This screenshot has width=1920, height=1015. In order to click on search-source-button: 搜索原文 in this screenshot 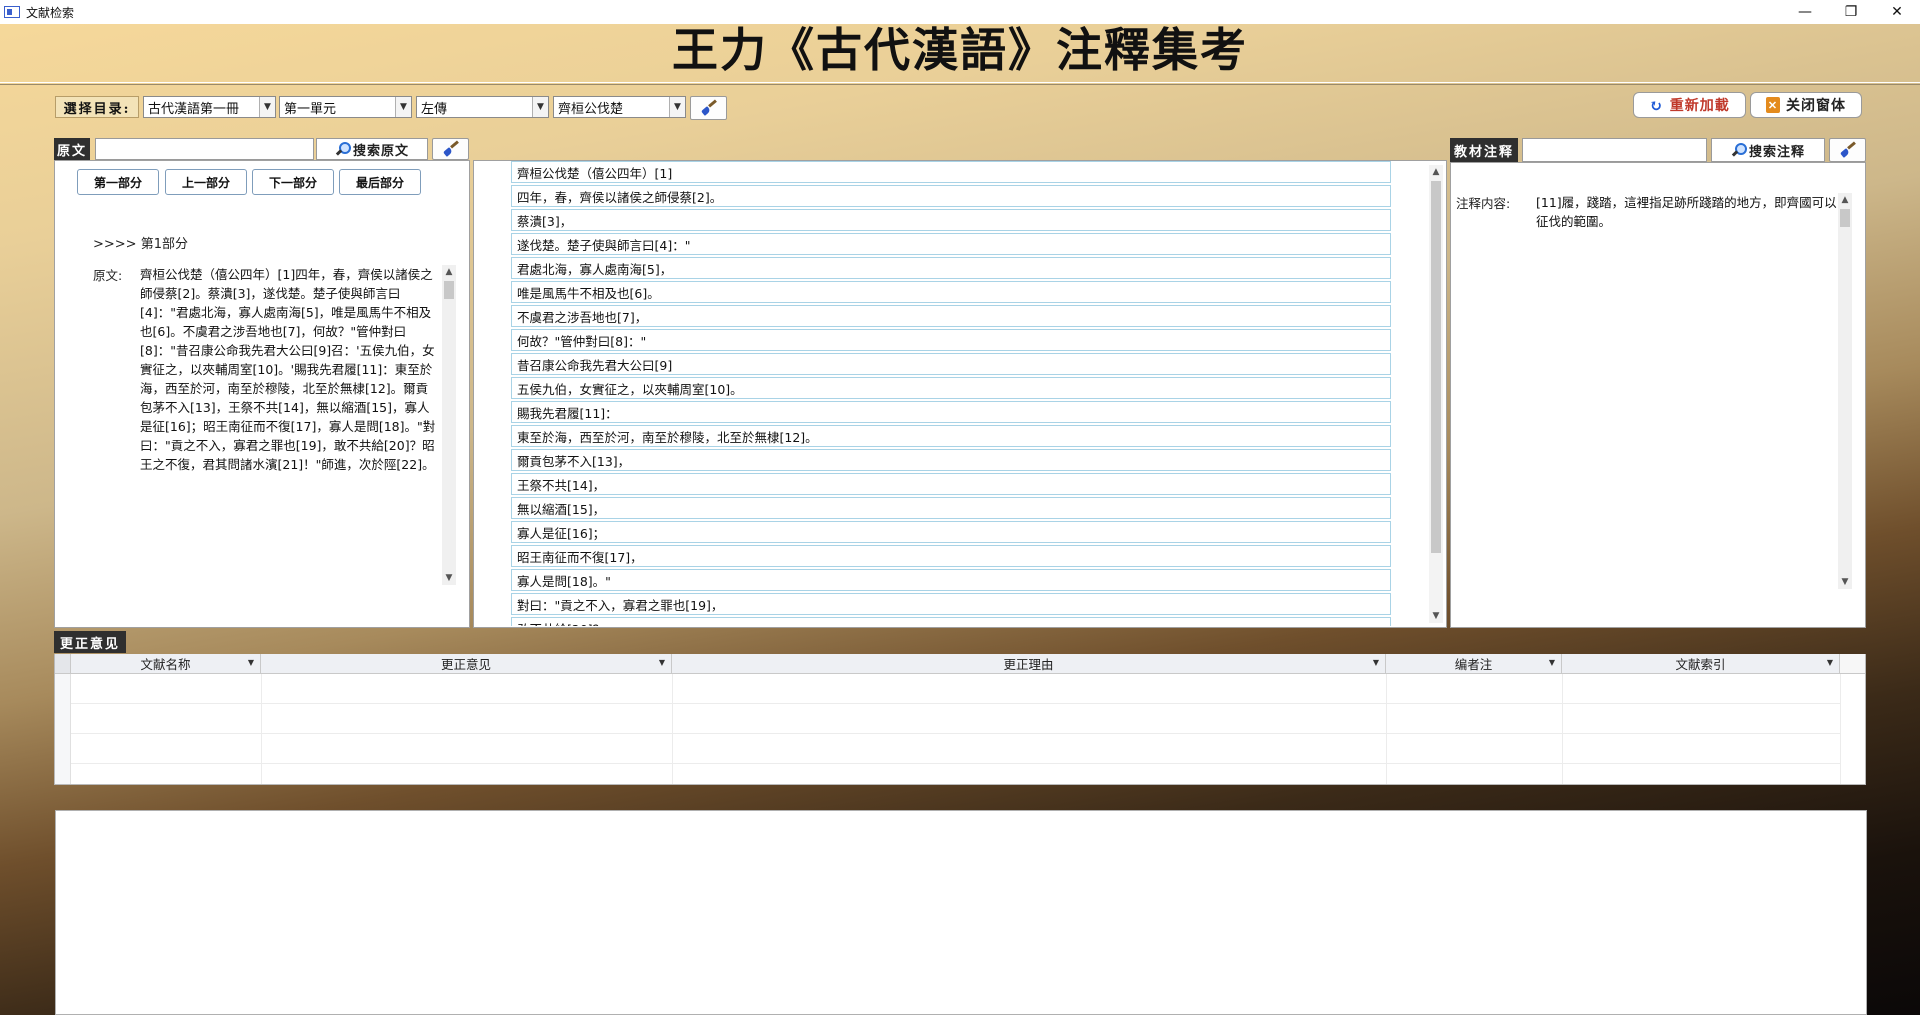, I will do `click(372, 149)`.